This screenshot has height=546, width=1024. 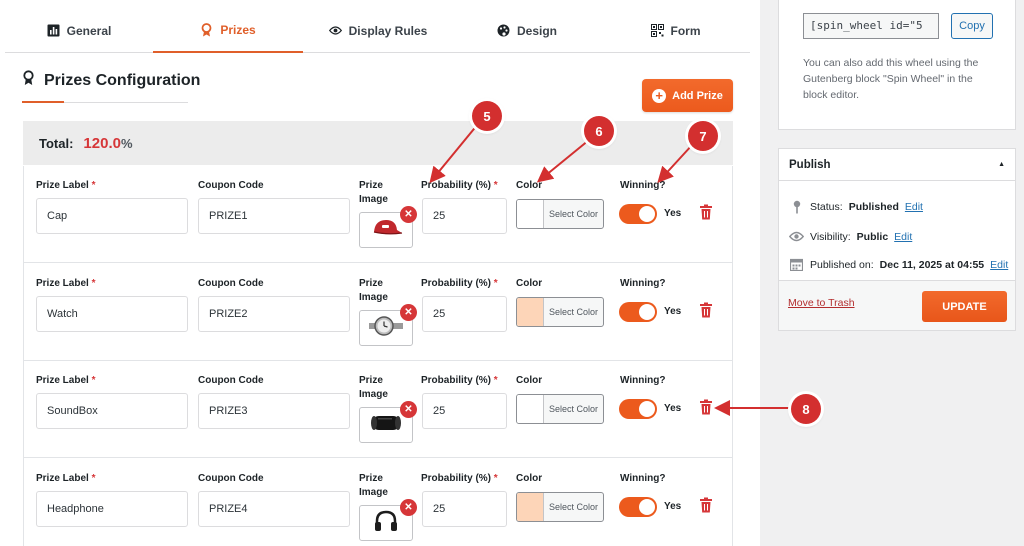 I want to click on award-icon, so click(x=28, y=80).